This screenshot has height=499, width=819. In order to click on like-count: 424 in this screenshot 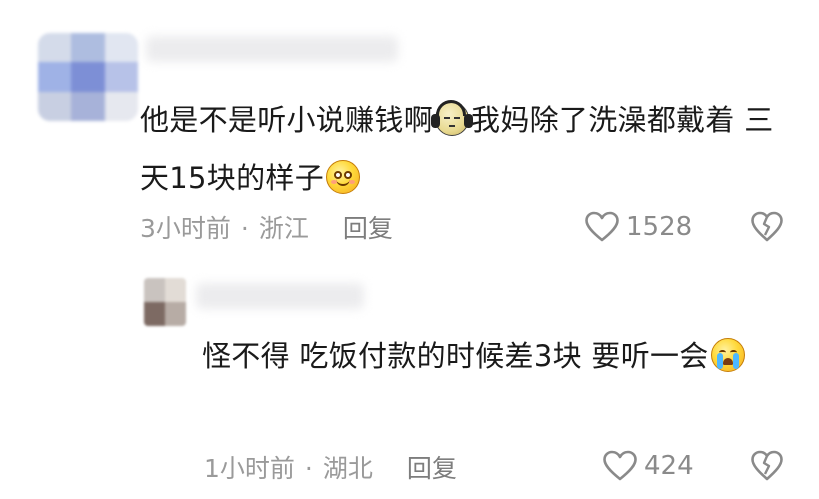, I will do `click(669, 466)`.